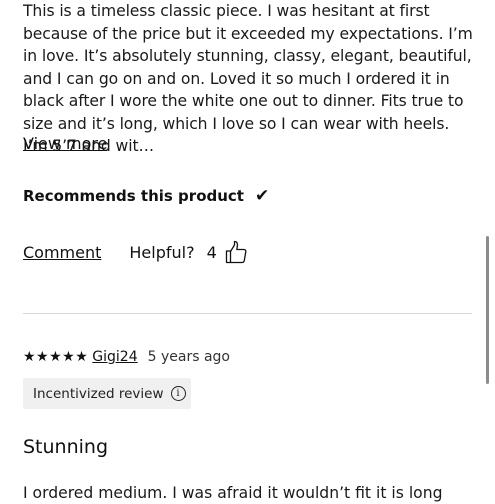  What do you see at coordinates (262, 196) in the screenshot?
I see `check-icon: ✔` at bounding box center [262, 196].